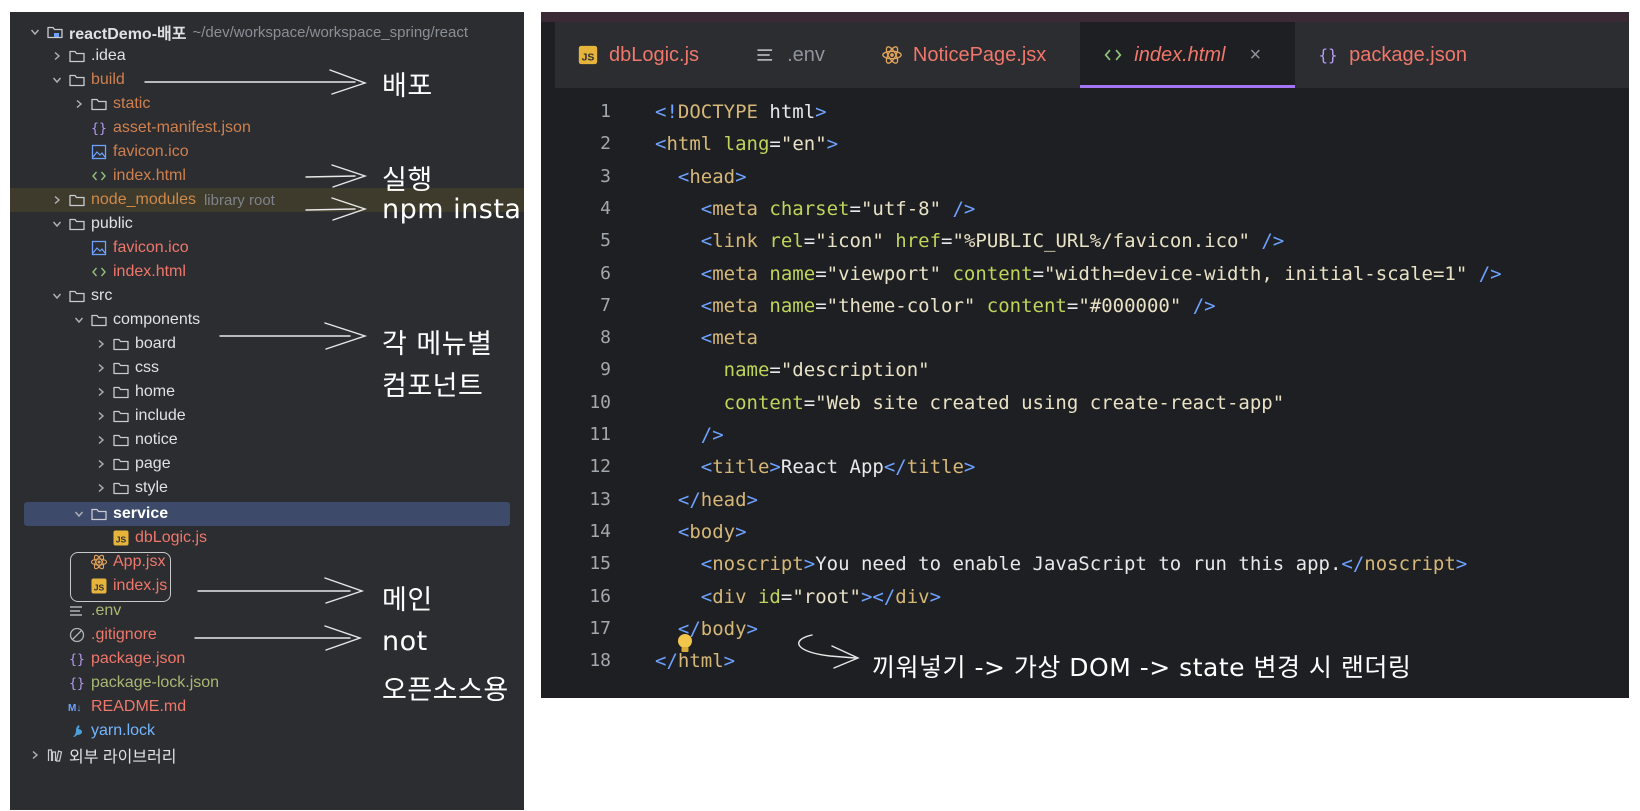 The image size is (1640, 811). I want to click on annotation-env-1: not, so click(405, 641).